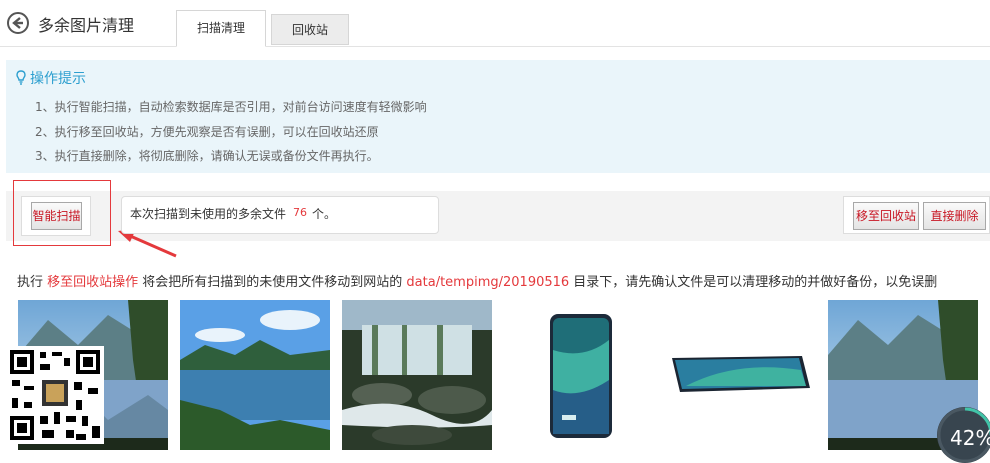 The width and height of the screenshot is (990, 463). Describe the element at coordinates (221, 28) in the screenshot. I see `tab-scan-clean: 扫描清理` at that location.